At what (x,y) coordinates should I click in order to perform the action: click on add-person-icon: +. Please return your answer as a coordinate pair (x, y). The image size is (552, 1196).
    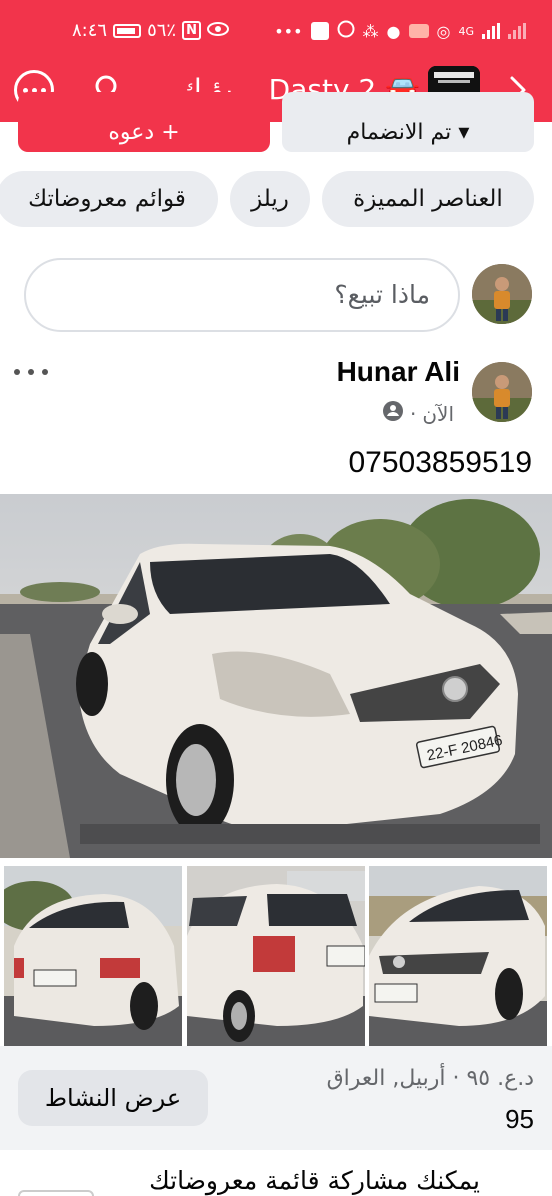
    Looking at the image, I should click on (170, 132).